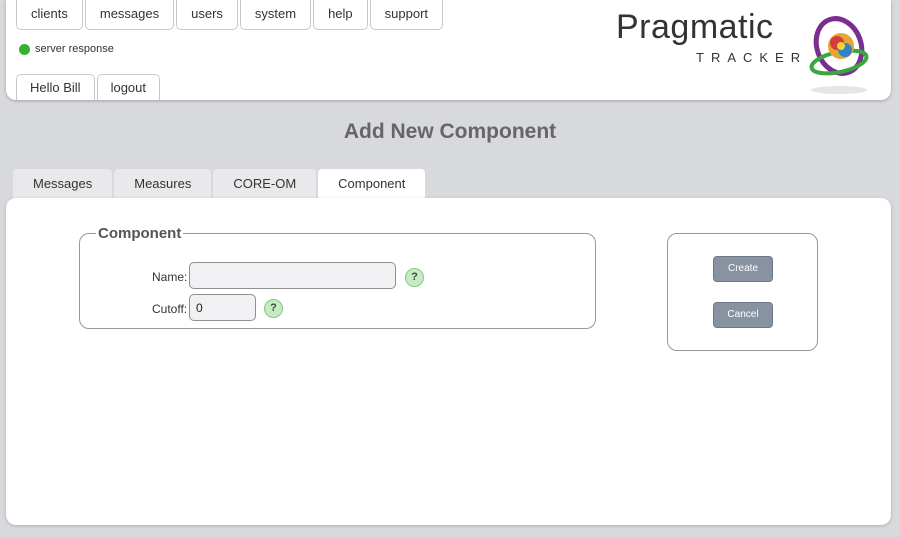 This screenshot has height=537, width=900. I want to click on actions-box: Create Cancel, so click(742, 292).